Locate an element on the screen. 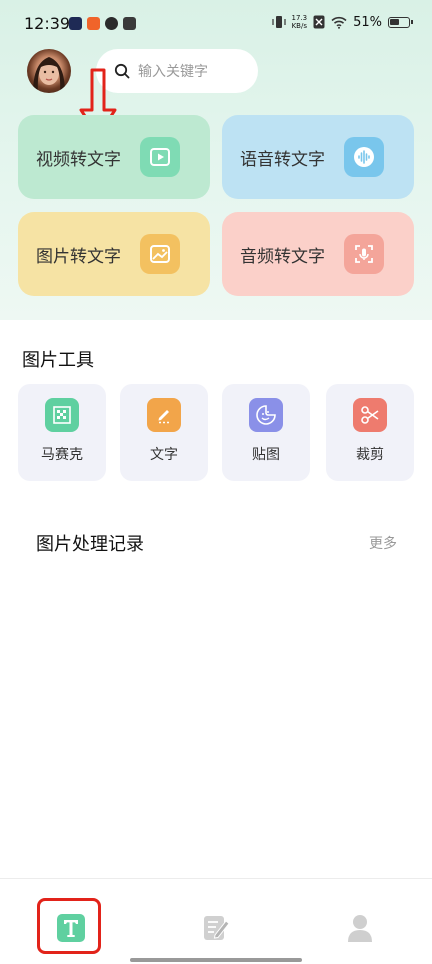  status-bar: 12:39 17.3 KB/s 51% is located at coordinates (216, 24).